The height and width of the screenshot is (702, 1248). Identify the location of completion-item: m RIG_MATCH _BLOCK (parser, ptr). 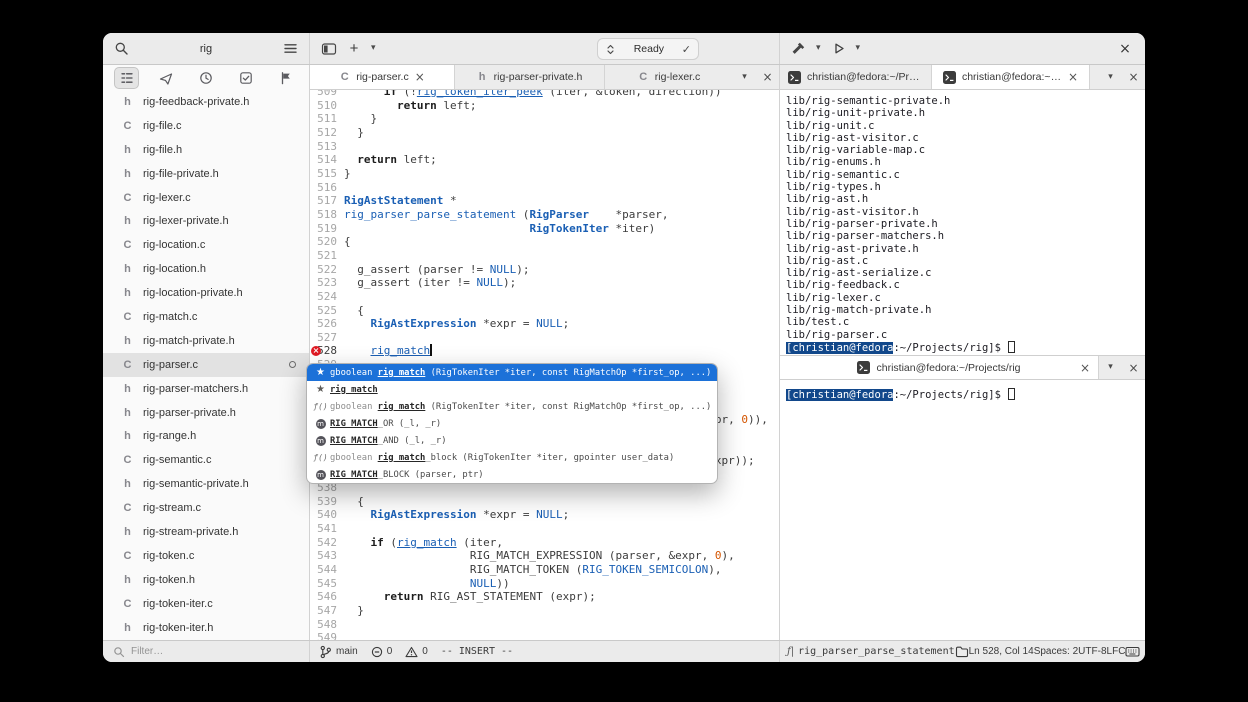
(512, 474).